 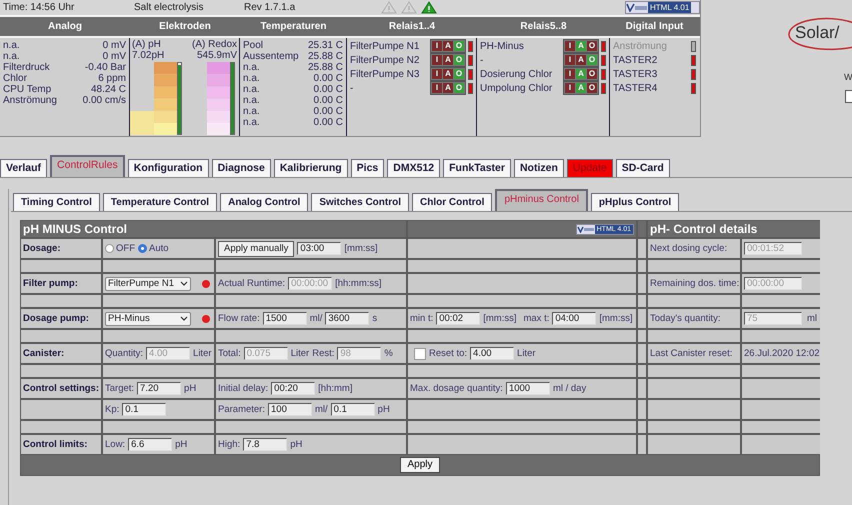 What do you see at coordinates (420, 465) in the screenshot?
I see `apply-button: Apply` at bounding box center [420, 465].